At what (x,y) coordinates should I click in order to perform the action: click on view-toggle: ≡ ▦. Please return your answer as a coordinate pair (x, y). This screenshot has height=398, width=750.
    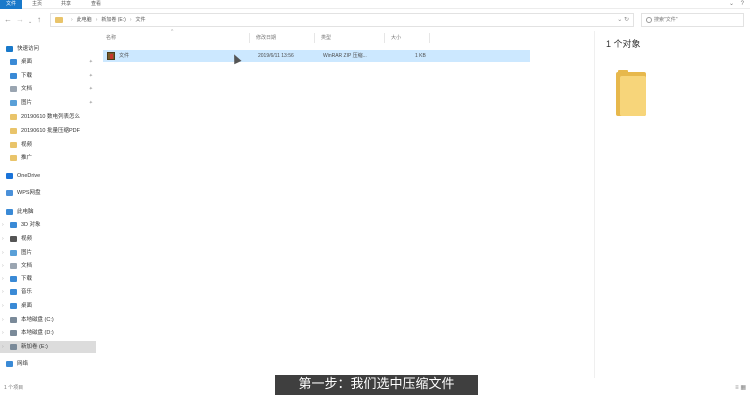
    Looking at the image, I should click on (740, 387).